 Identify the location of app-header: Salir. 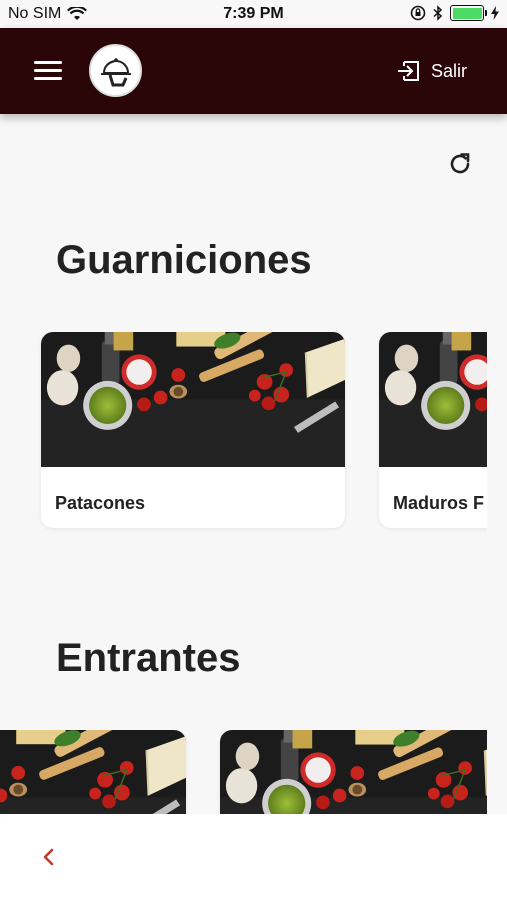
(253, 71).